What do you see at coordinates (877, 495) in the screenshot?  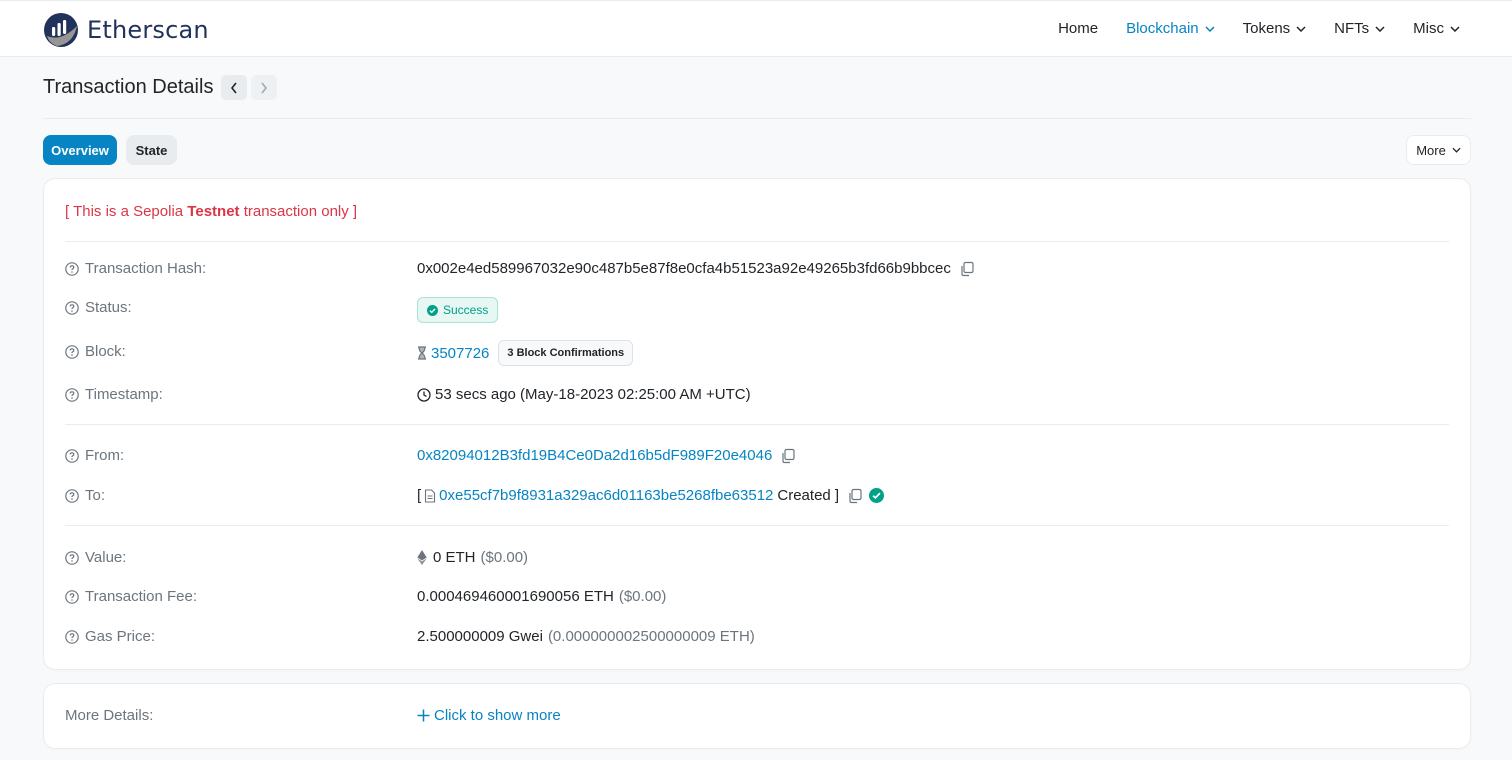 I see `verified-check-icon` at bounding box center [877, 495].